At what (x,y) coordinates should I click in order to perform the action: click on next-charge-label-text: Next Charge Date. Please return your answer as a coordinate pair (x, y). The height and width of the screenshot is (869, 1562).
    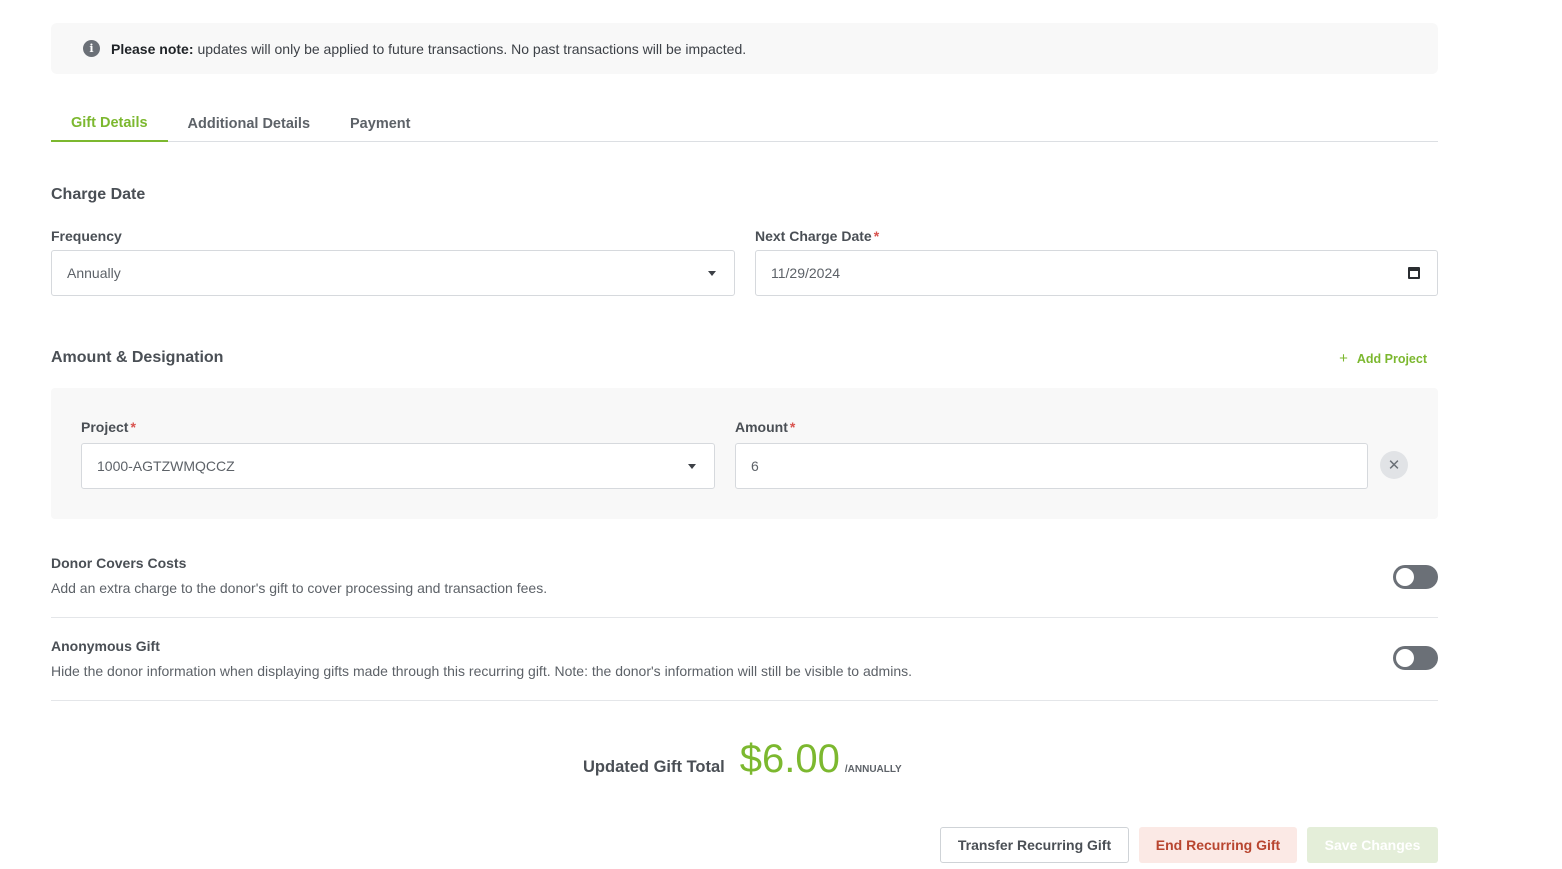
    Looking at the image, I should click on (813, 236).